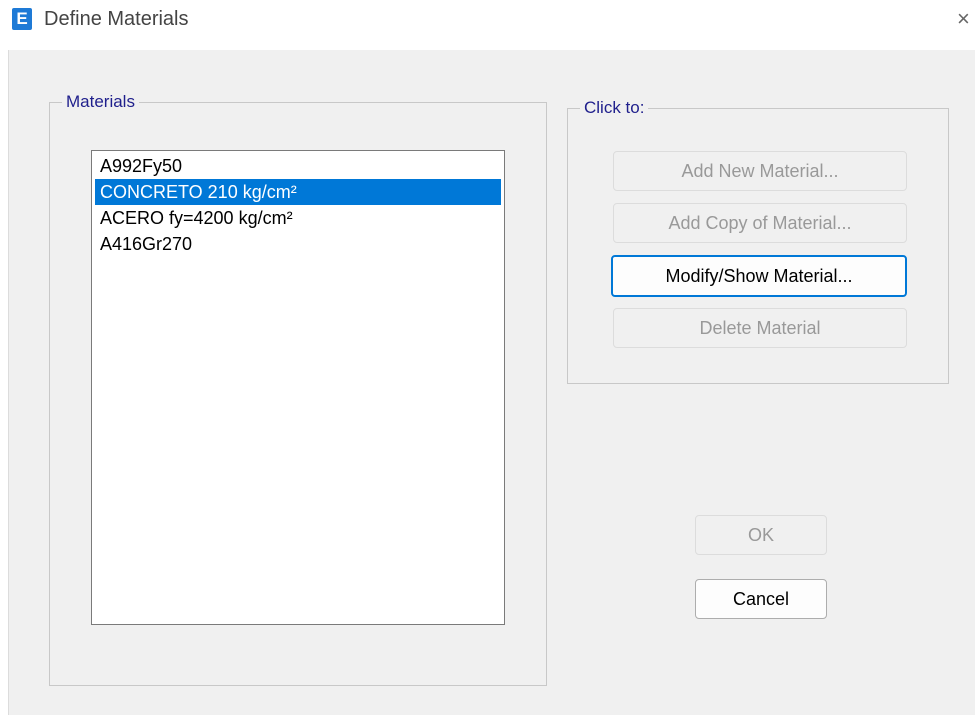 The image size is (975, 715). I want to click on list-item: A416Gr270, so click(298, 244).